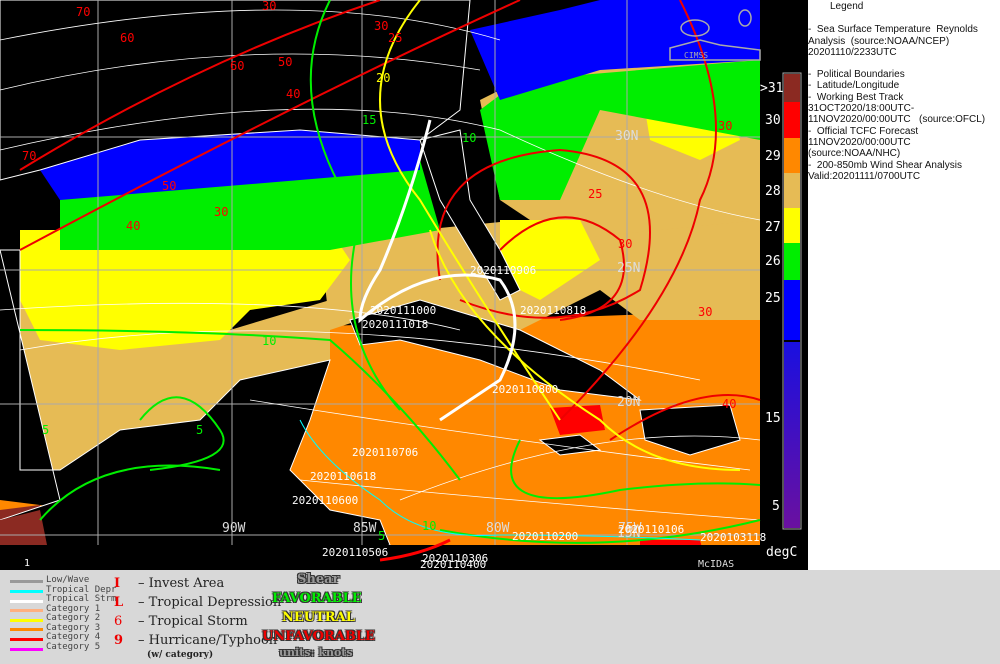  What do you see at coordinates (234, 528) in the screenshot?
I see `grid-label: 90W` at bounding box center [234, 528].